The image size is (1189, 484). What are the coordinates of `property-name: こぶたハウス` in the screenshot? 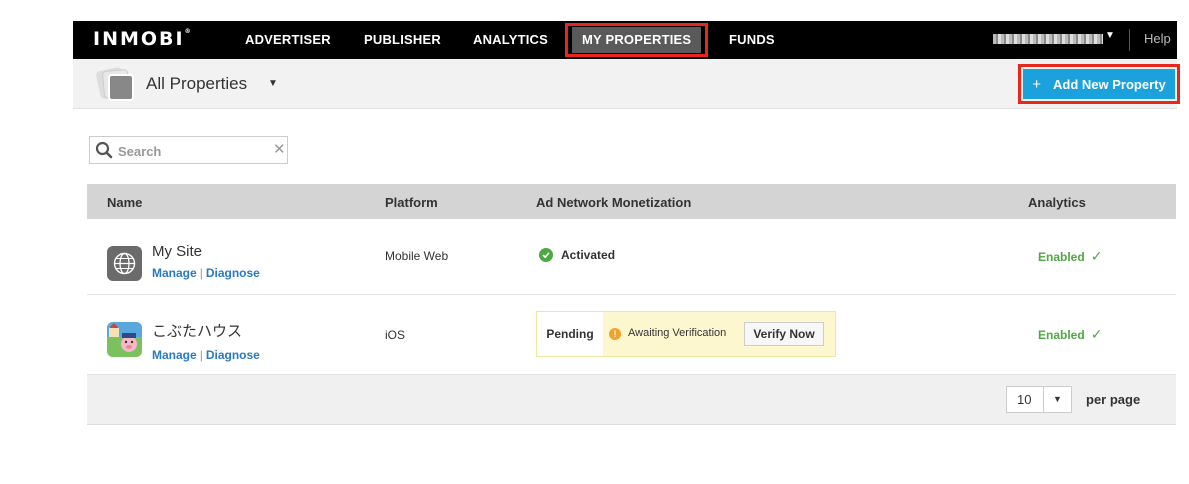 It's located at (197, 330).